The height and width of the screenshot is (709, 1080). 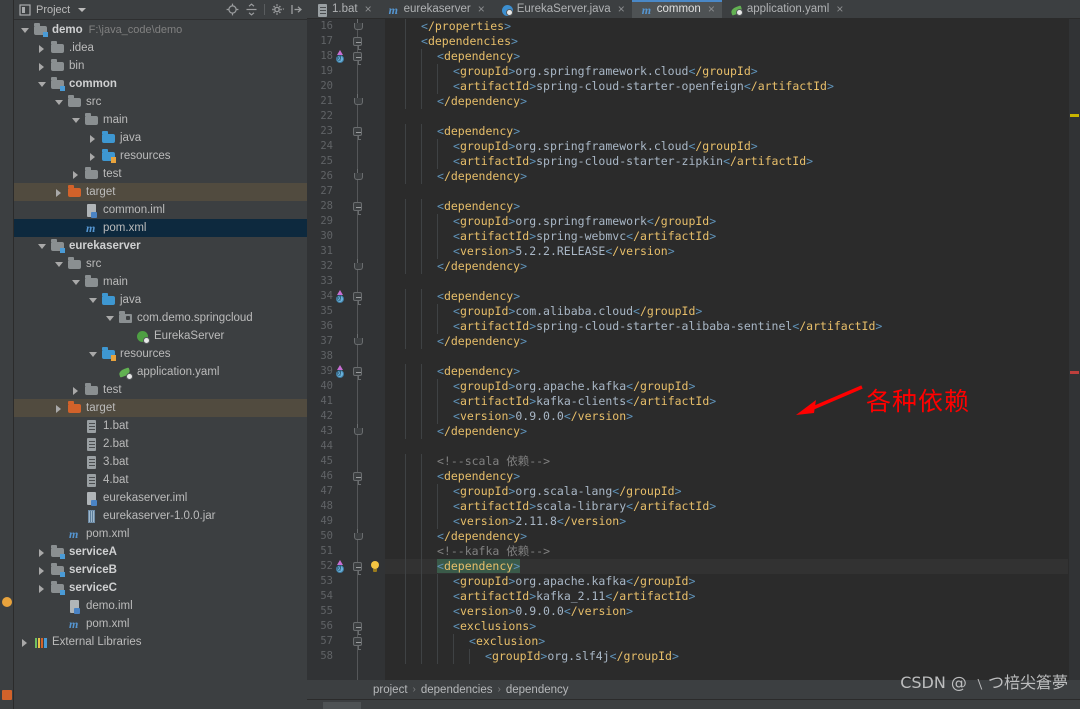 What do you see at coordinates (346, 326) in the screenshot?
I see `gutter-line: 36` at bounding box center [346, 326].